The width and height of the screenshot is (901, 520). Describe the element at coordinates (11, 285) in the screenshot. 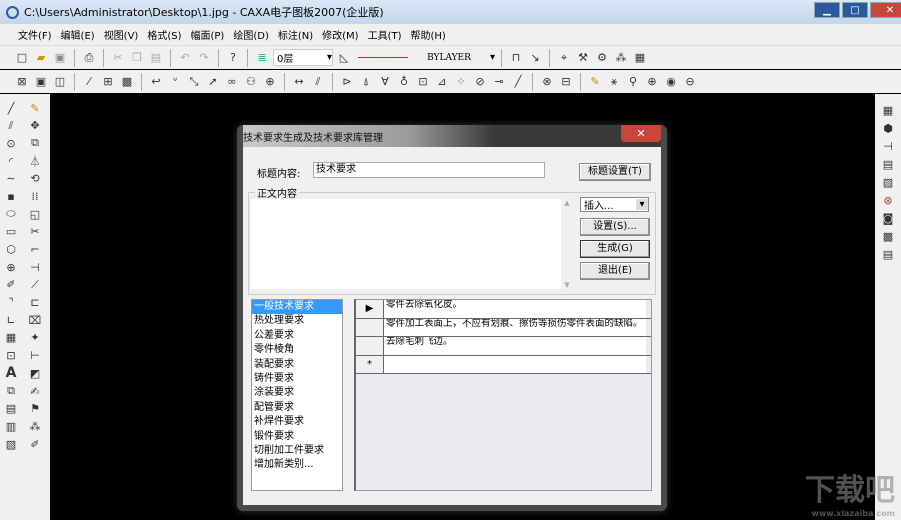

I see `polyline-icon: ✐` at that location.